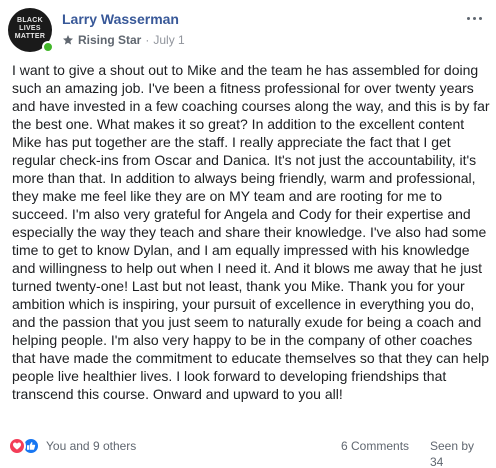  What do you see at coordinates (248, 452) in the screenshot?
I see `post-footer: You and 9 others 6 Comments Seen by 34` at bounding box center [248, 452].